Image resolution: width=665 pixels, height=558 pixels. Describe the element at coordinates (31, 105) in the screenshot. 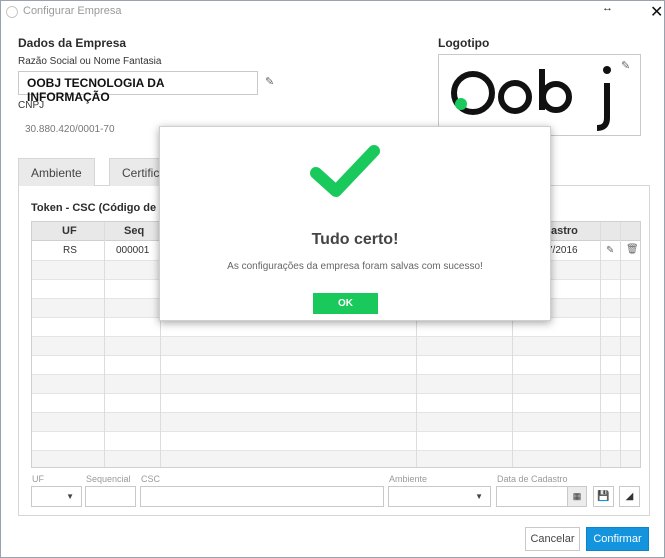

I see `cnpj-label: CNPJ` at that location.